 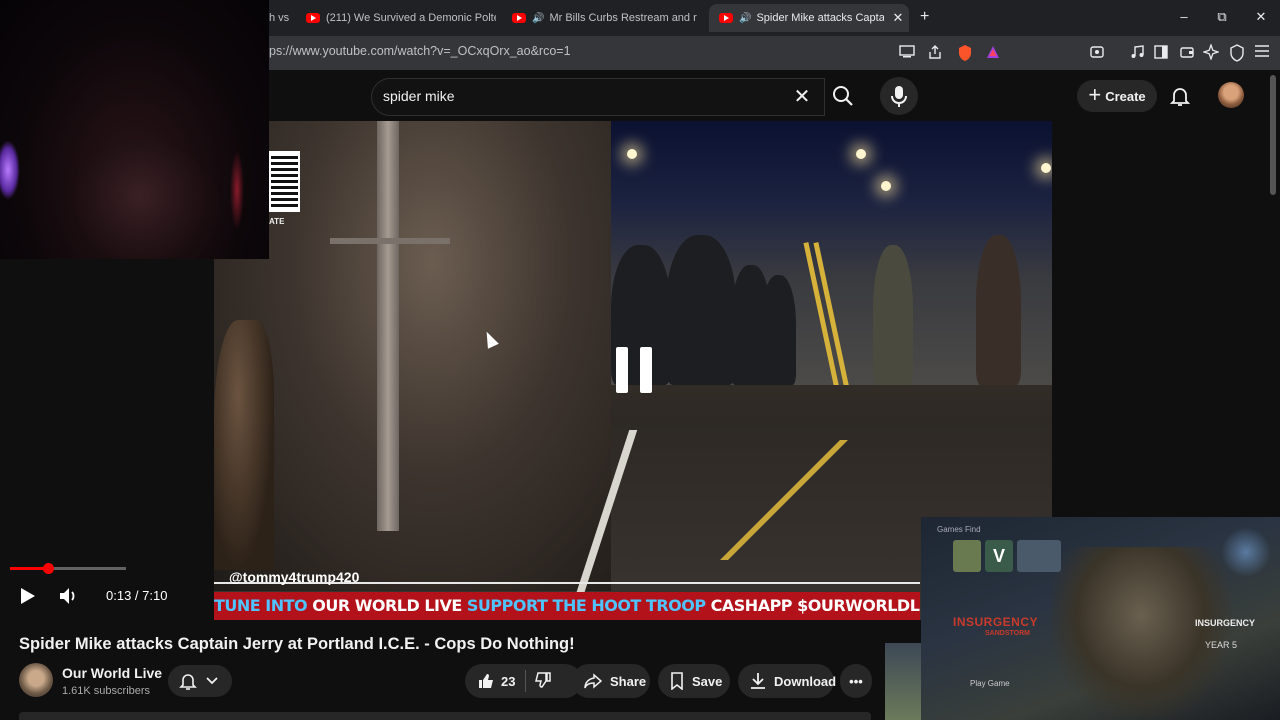 What do you see at coordinates (1273, 135) in the screenshot?
I see `page-scrollbar` at bounding box center [1273, 135].